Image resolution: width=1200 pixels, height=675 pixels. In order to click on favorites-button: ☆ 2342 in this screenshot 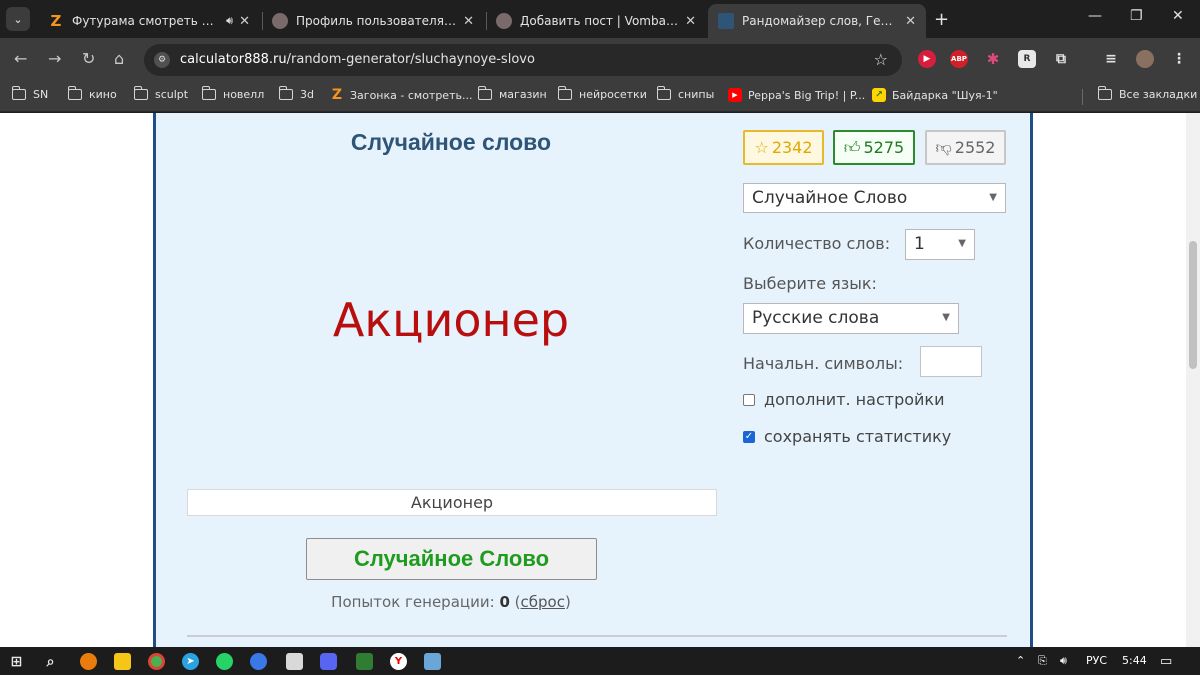, I will do `click(783, 147)`.